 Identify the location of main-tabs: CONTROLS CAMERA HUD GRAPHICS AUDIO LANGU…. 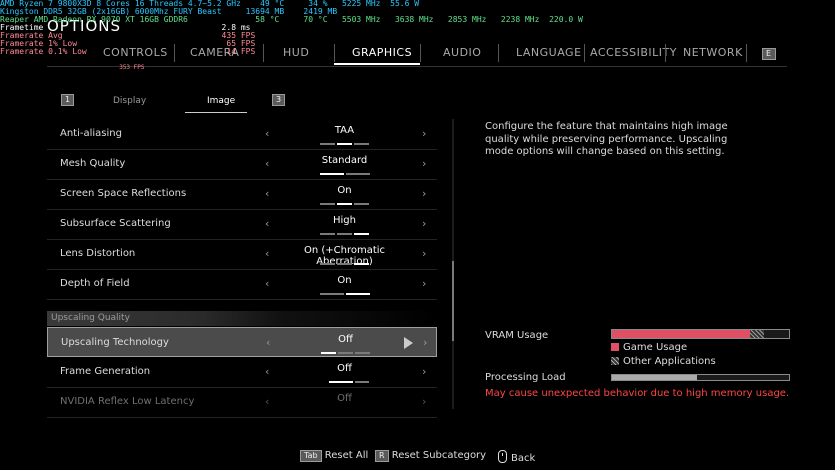
(417, 53).